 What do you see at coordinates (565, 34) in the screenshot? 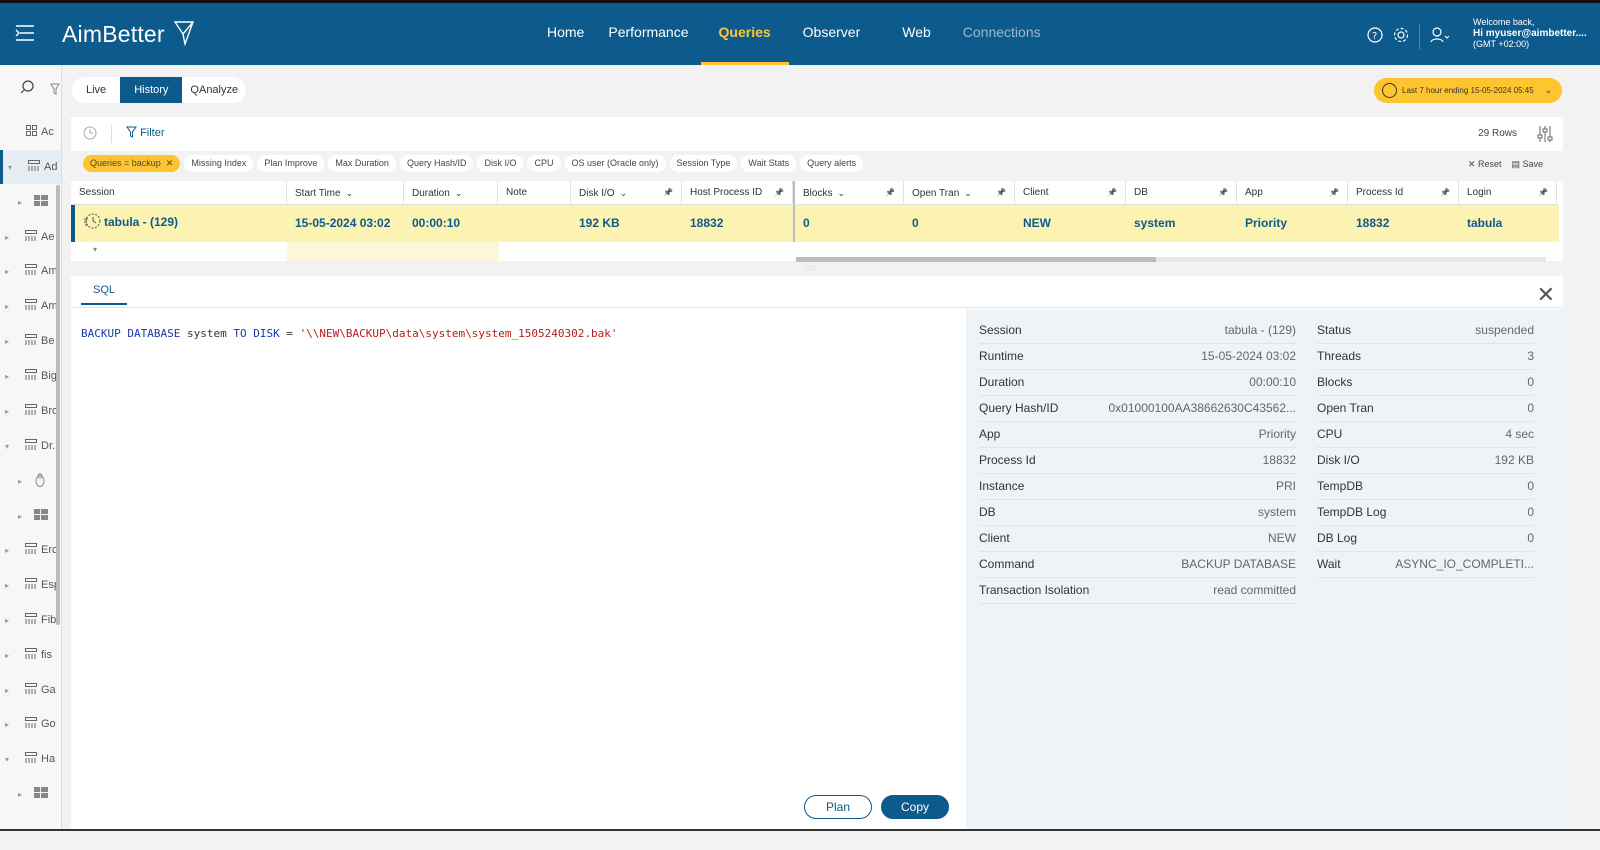
I see `nav-home: Home` at bounding box center [565, 34].